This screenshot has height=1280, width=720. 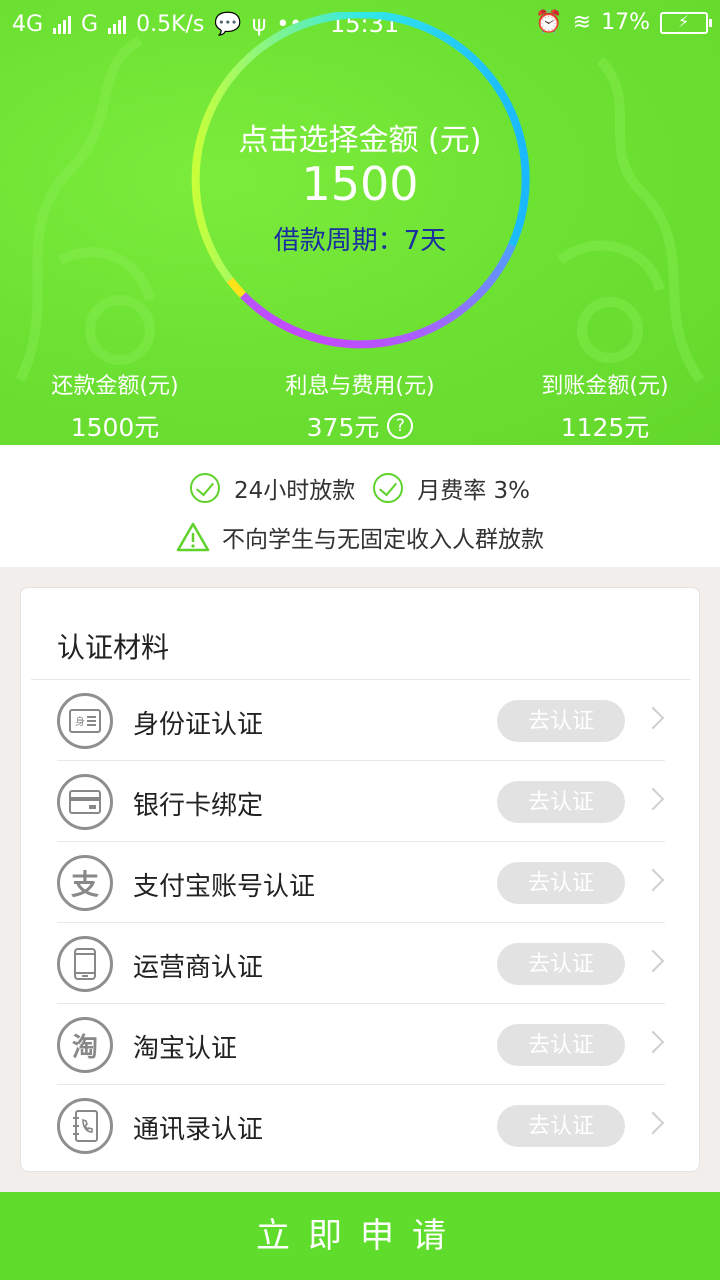 I want to click on id-card-icon: 身, so click(x=85, y=721).